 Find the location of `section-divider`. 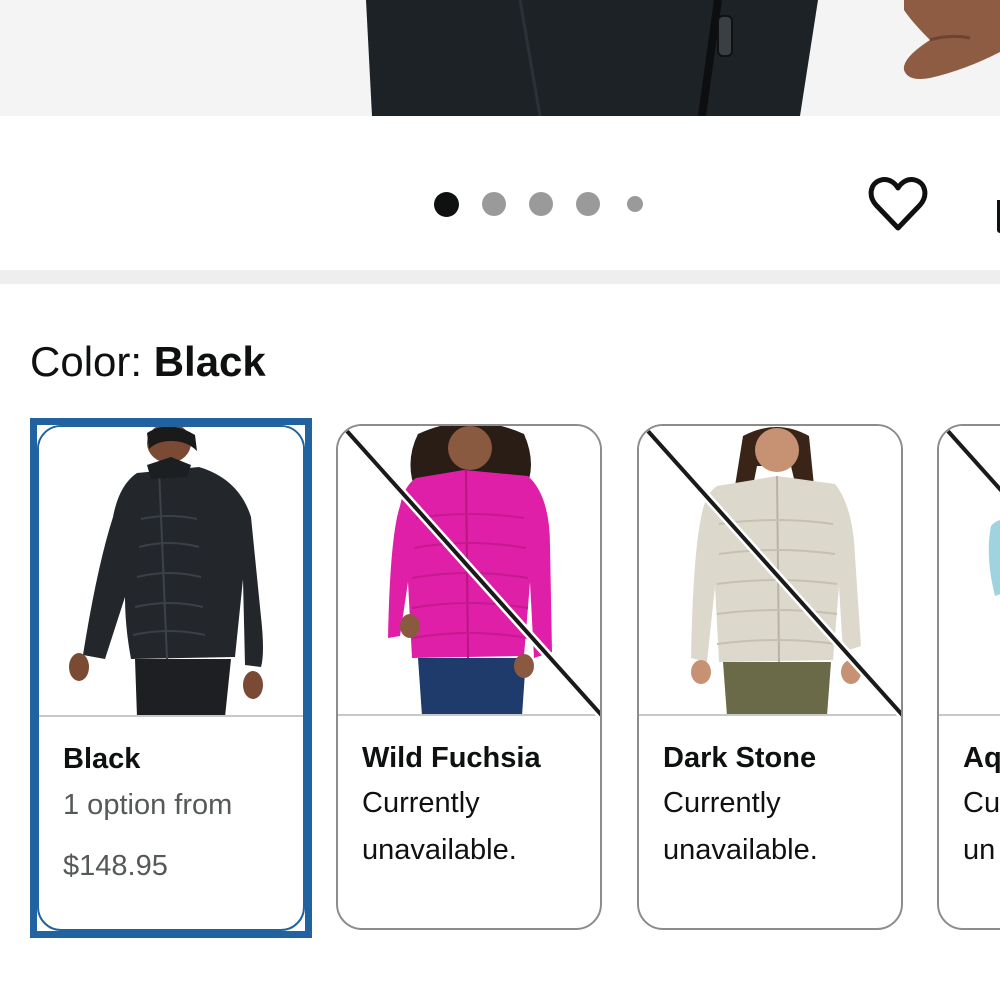

section-divider is located at coordinates (500, 277).